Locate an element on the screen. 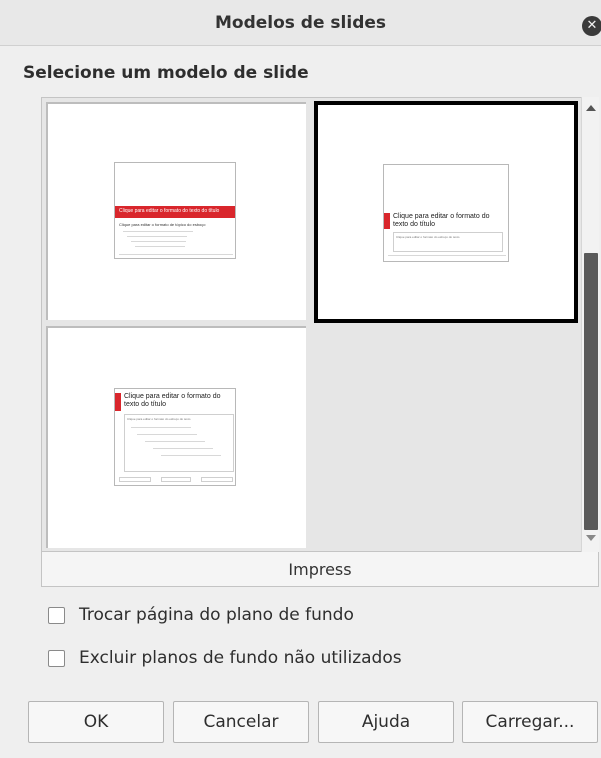  close-icon: ✕ is located at coordinates (591, 26).